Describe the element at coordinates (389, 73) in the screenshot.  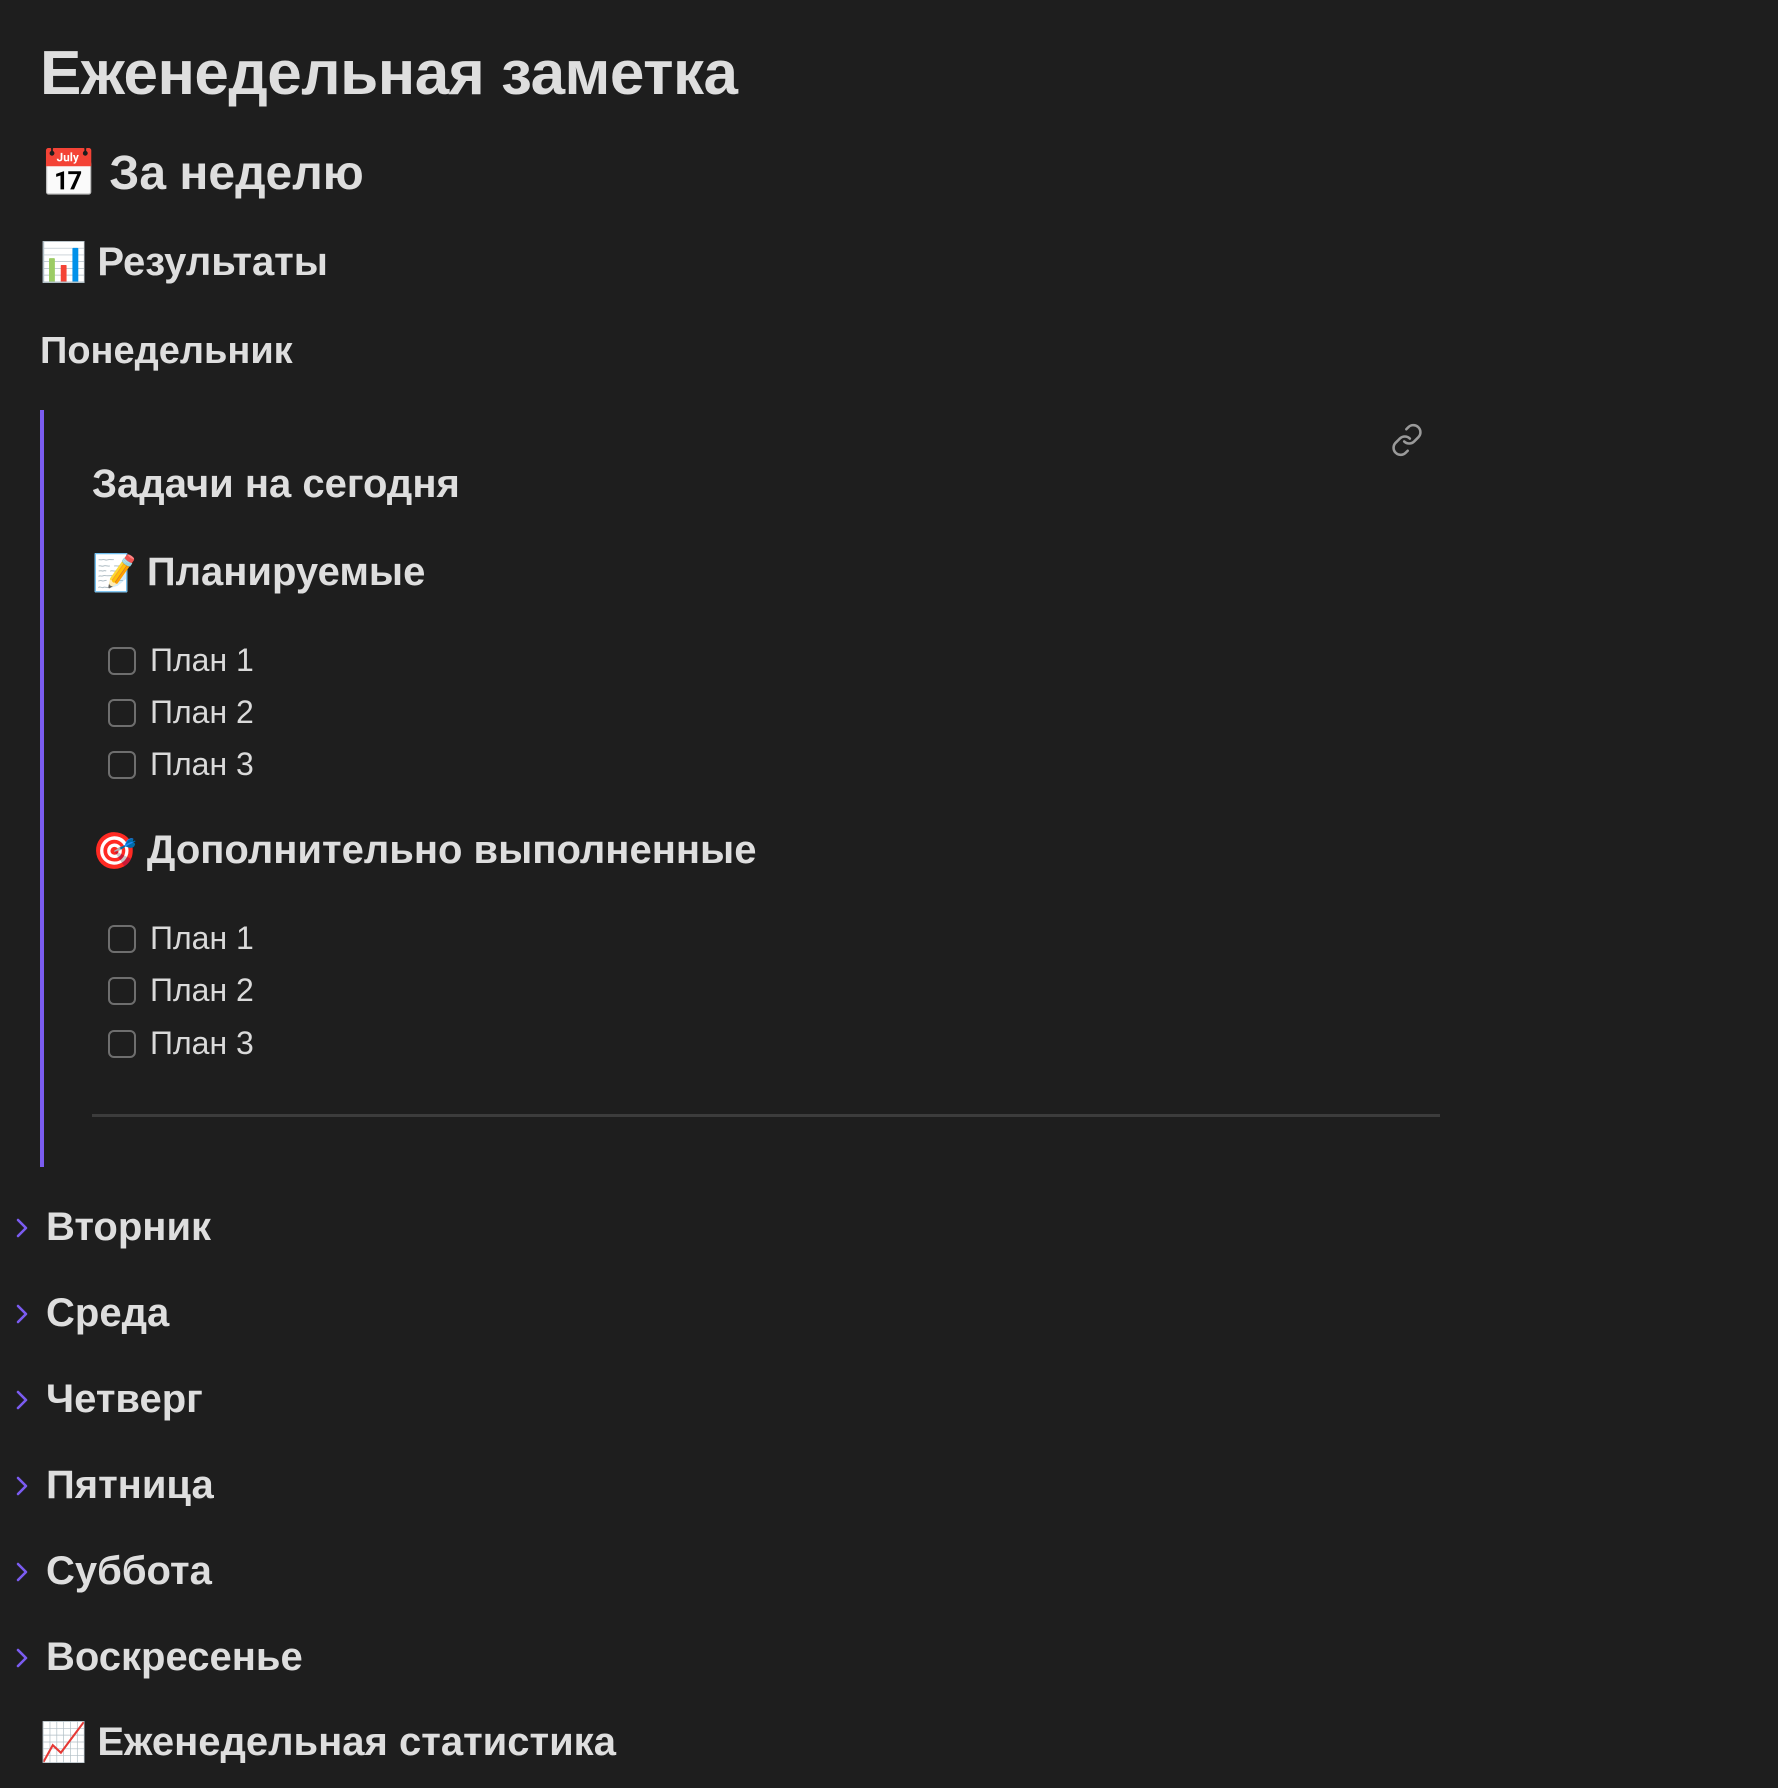
I see `page-title: Еженедельная заметка` at that location.